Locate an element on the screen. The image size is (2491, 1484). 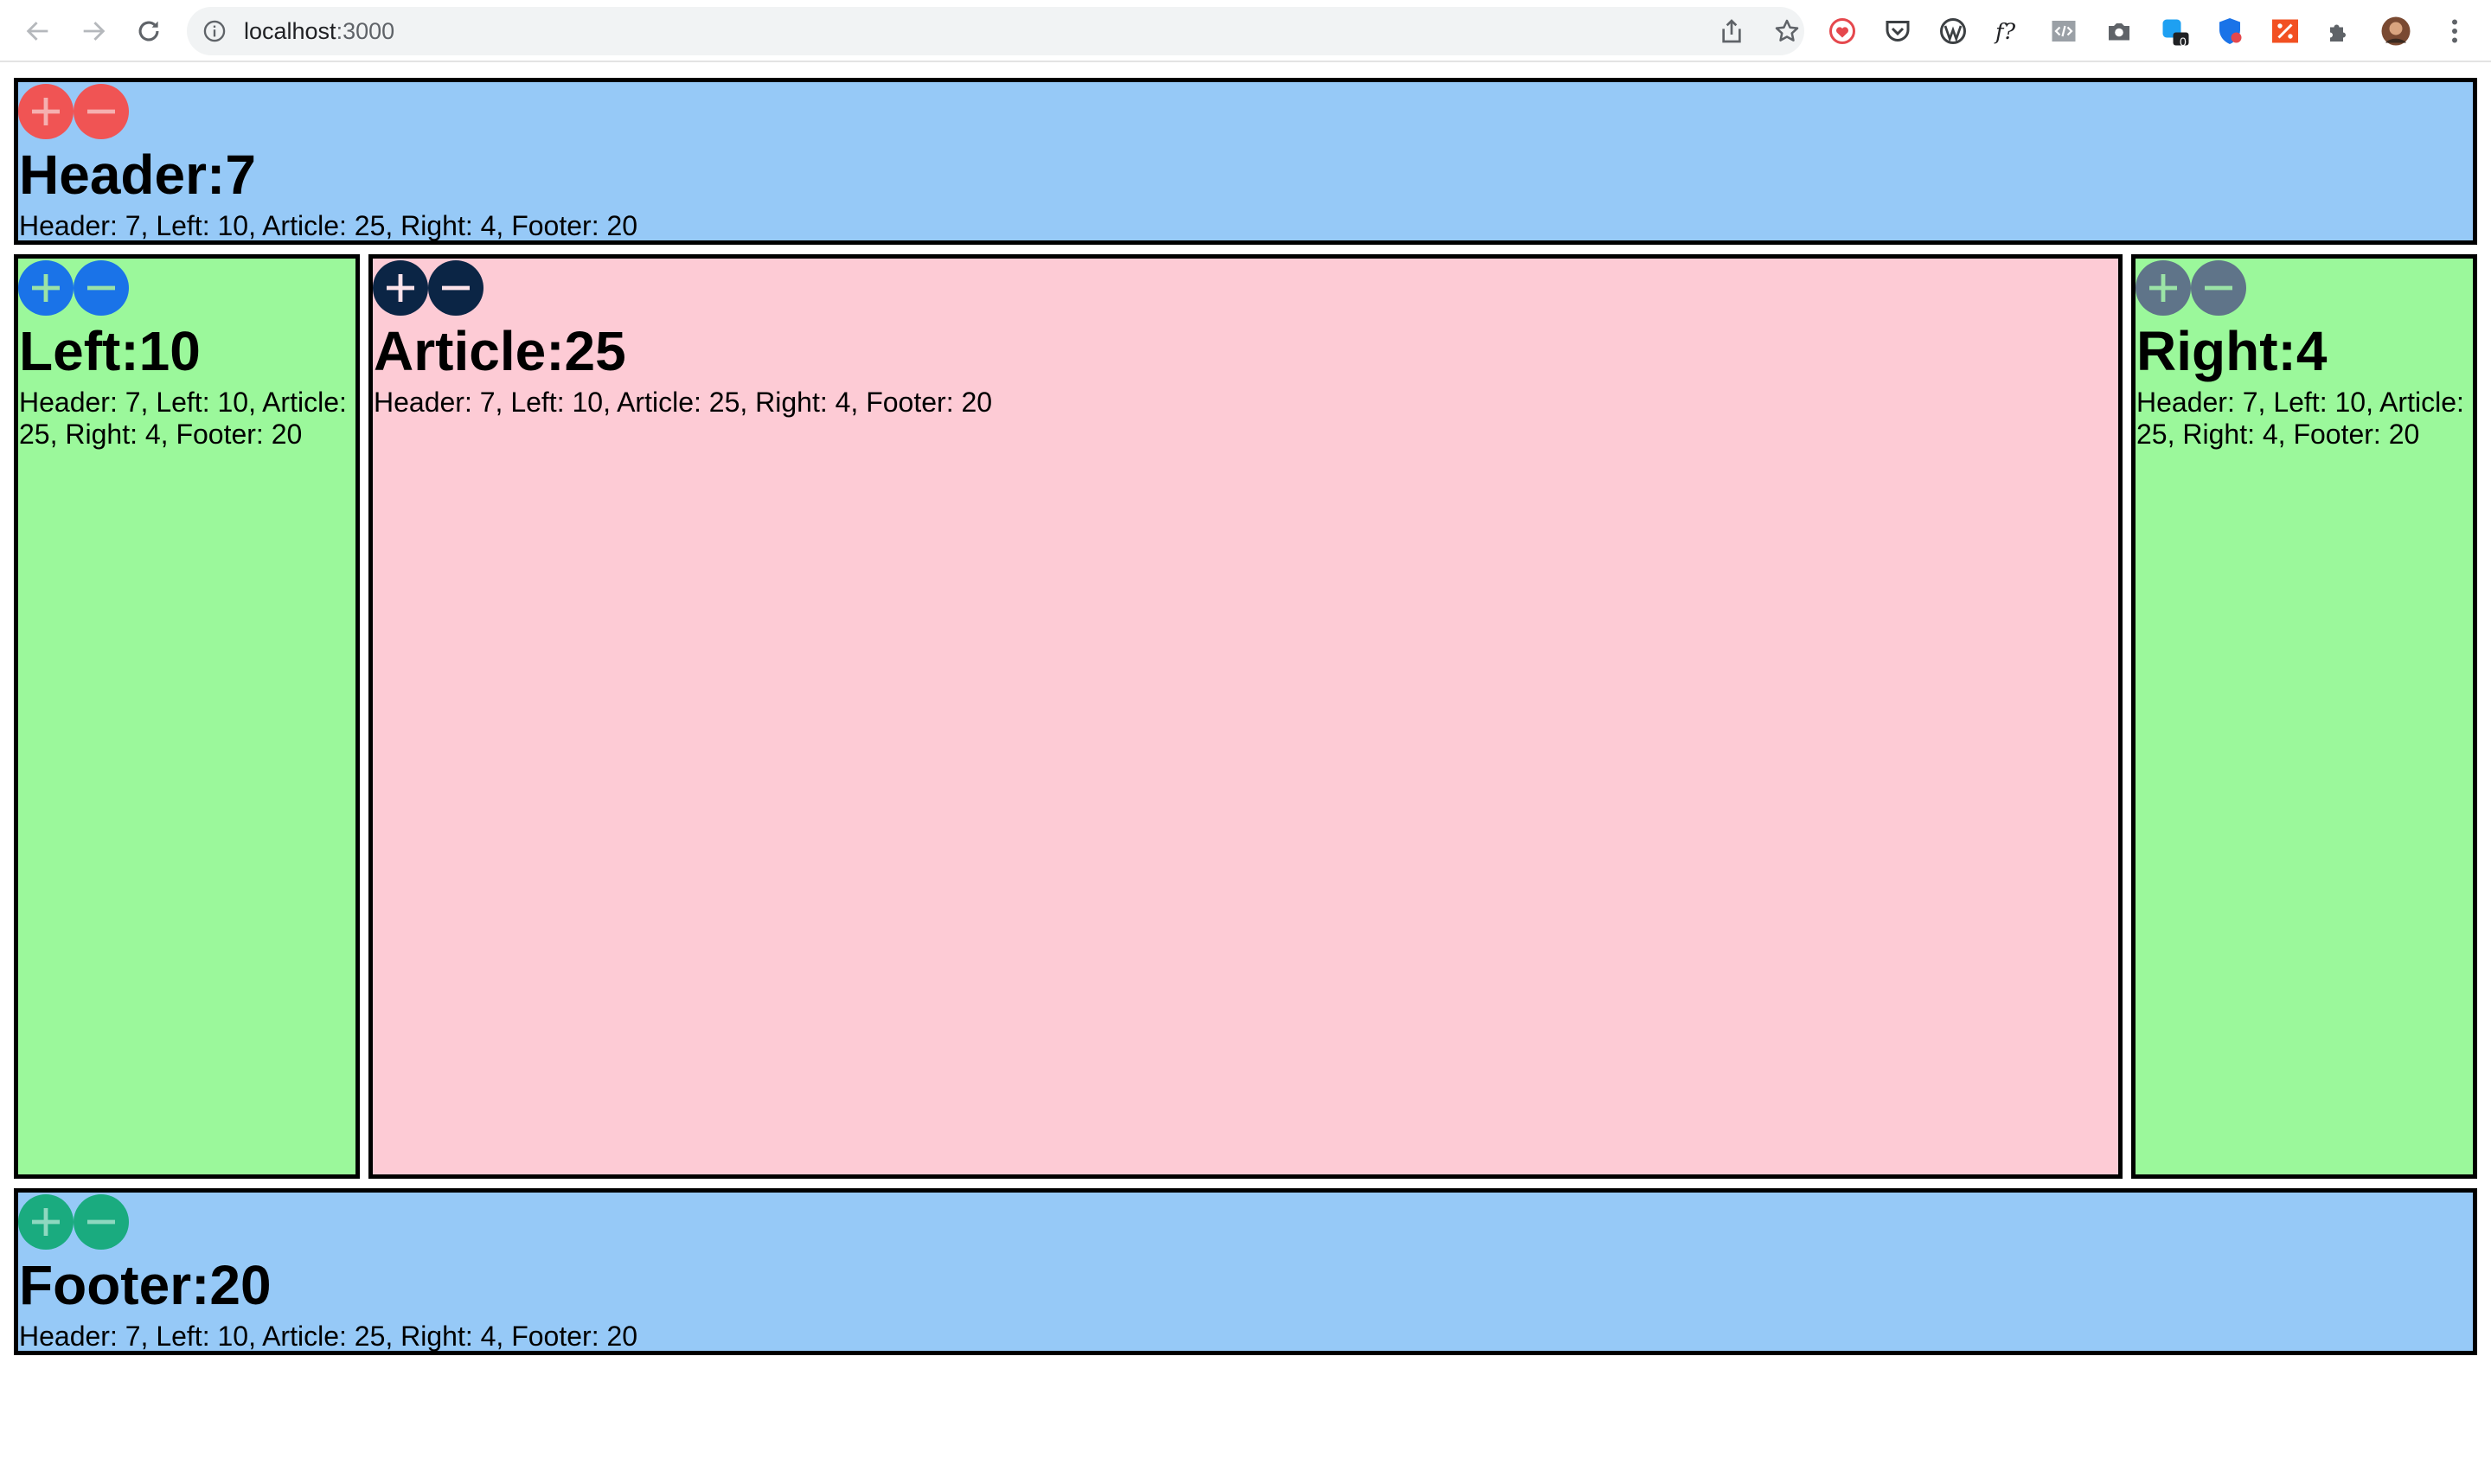
extension-counter: 0 is located at coordinates (2174, 31).